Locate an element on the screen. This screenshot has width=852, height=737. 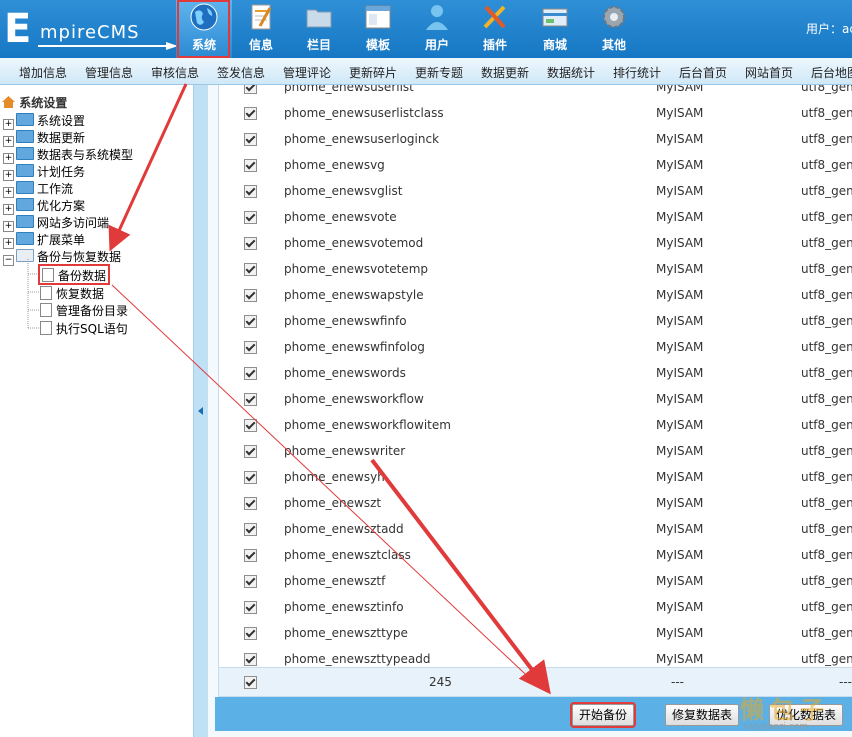
table-row: phome_enewsuserloginck MyISAM utf8_gen is located at coordinates (535, 139).